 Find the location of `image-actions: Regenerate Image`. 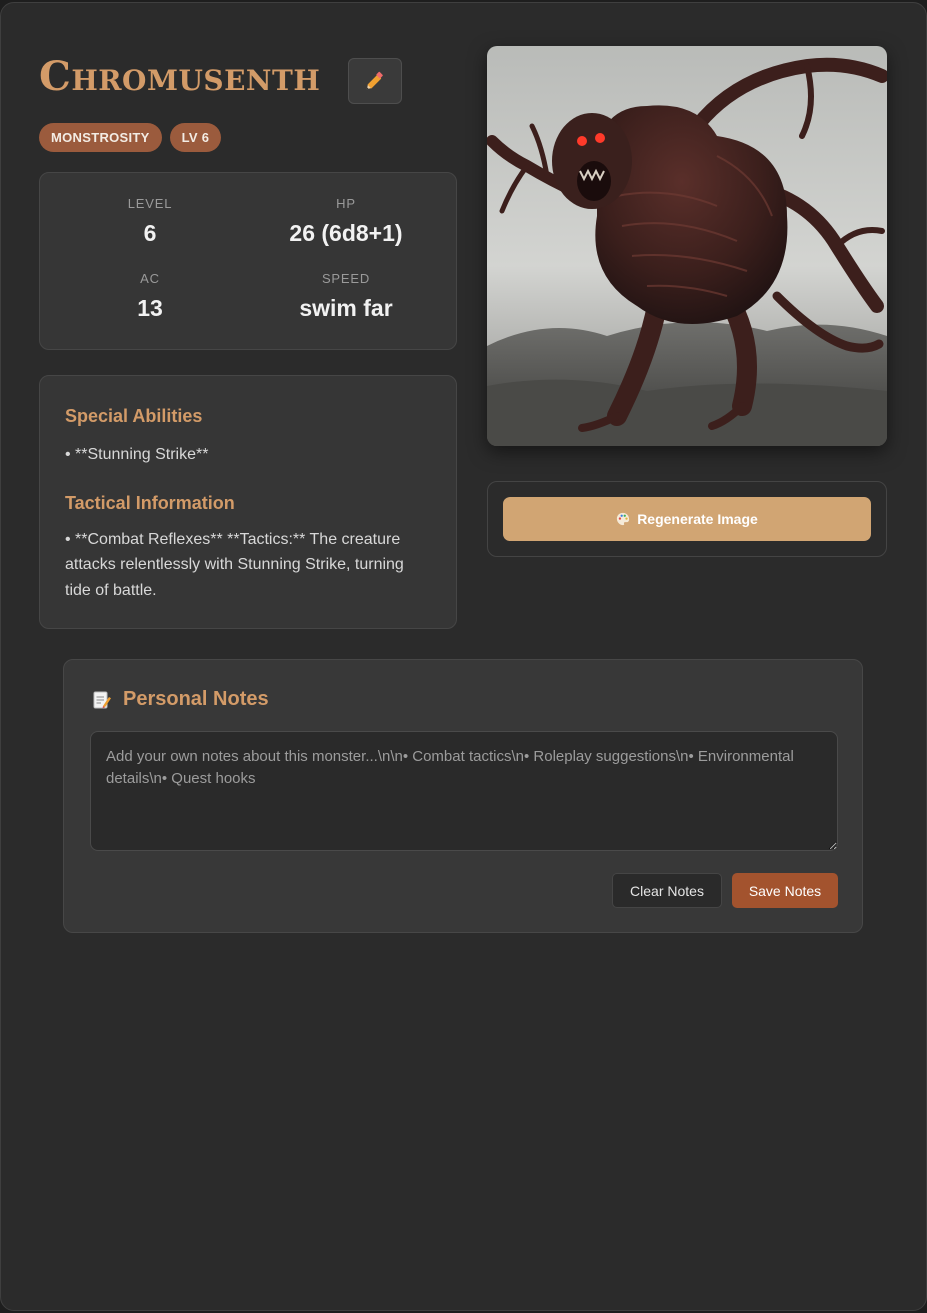

image-actions: Regenerate Image is located at coordinates (687, 519).